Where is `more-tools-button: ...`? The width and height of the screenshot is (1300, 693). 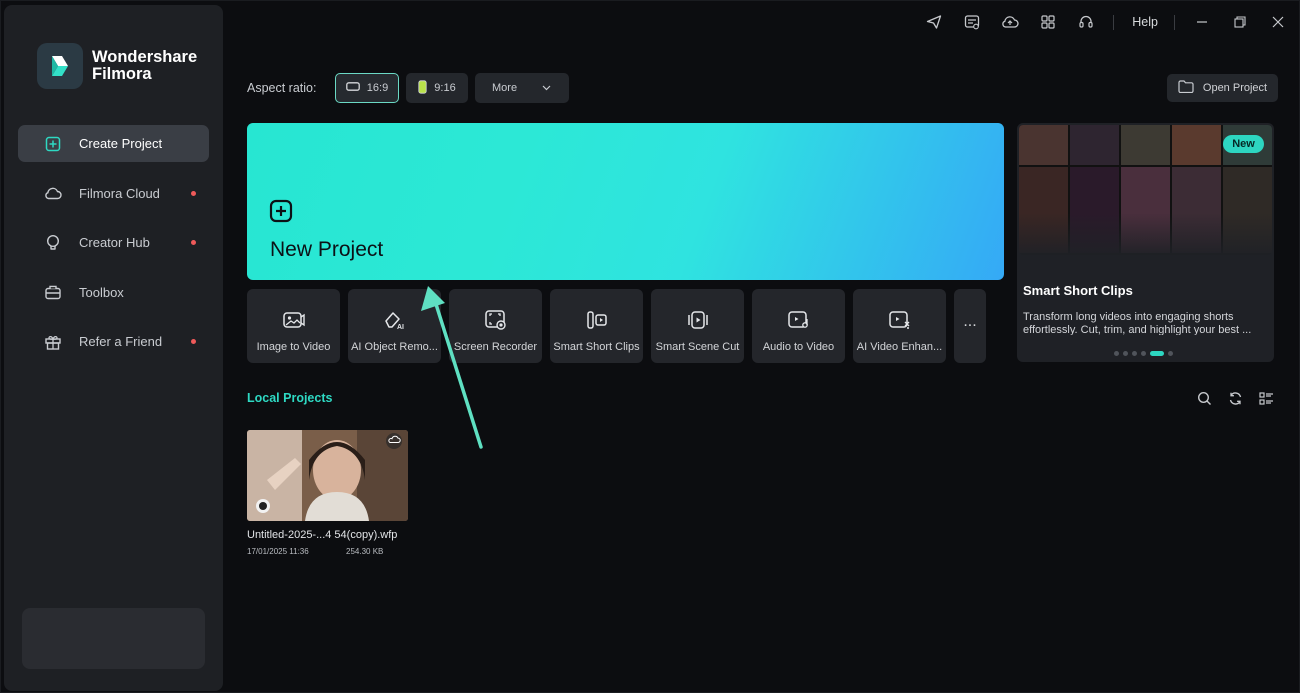 more-tools-button: ... is located at coordinates (970, 326).